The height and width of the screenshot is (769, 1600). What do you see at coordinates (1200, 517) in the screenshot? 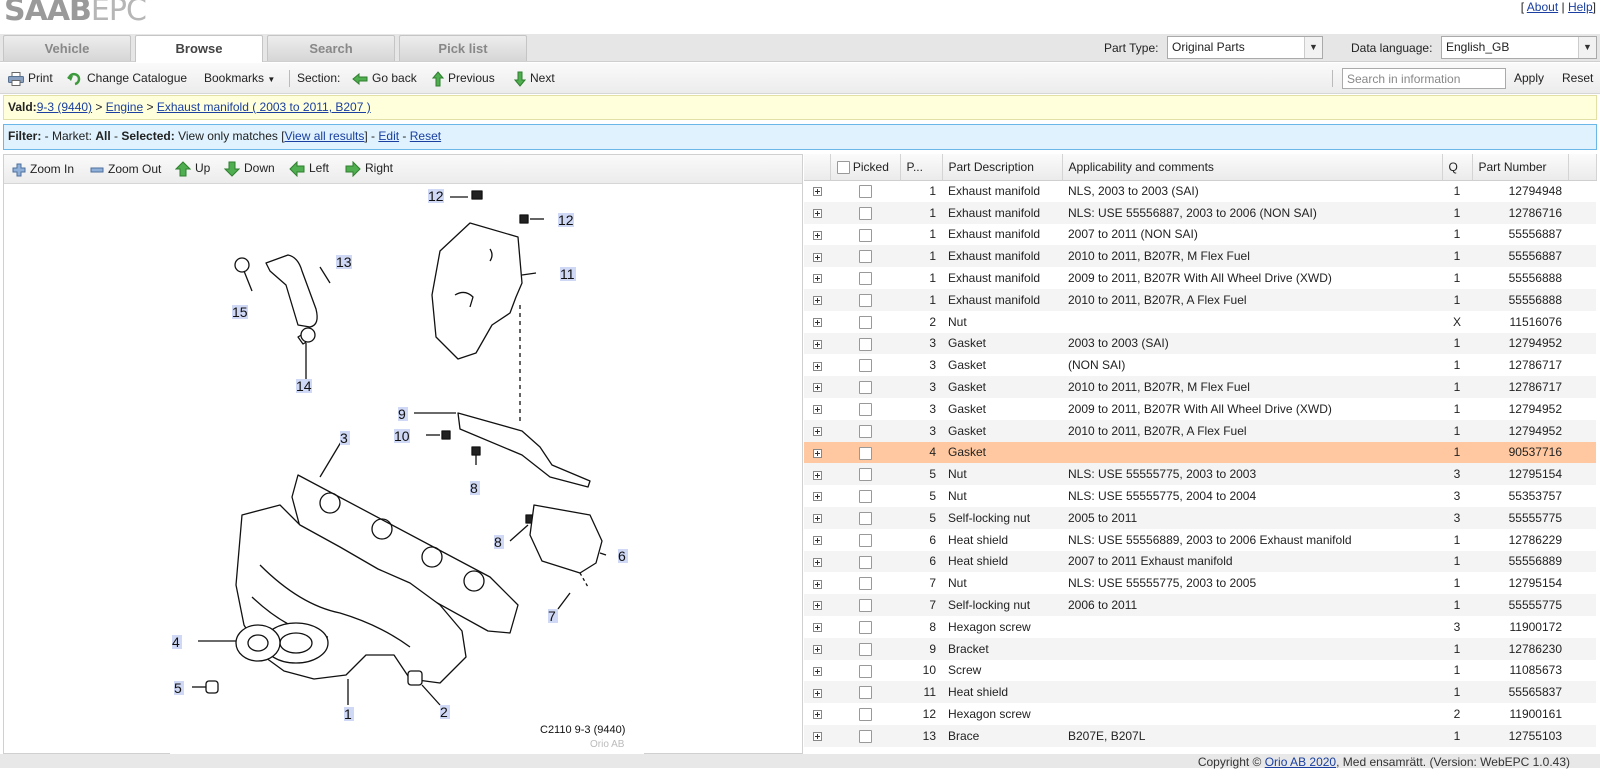
I see `table-row: 5 Self-locking nut 2005 to 2011 3 55555775` at bounding box center [1200, 517].